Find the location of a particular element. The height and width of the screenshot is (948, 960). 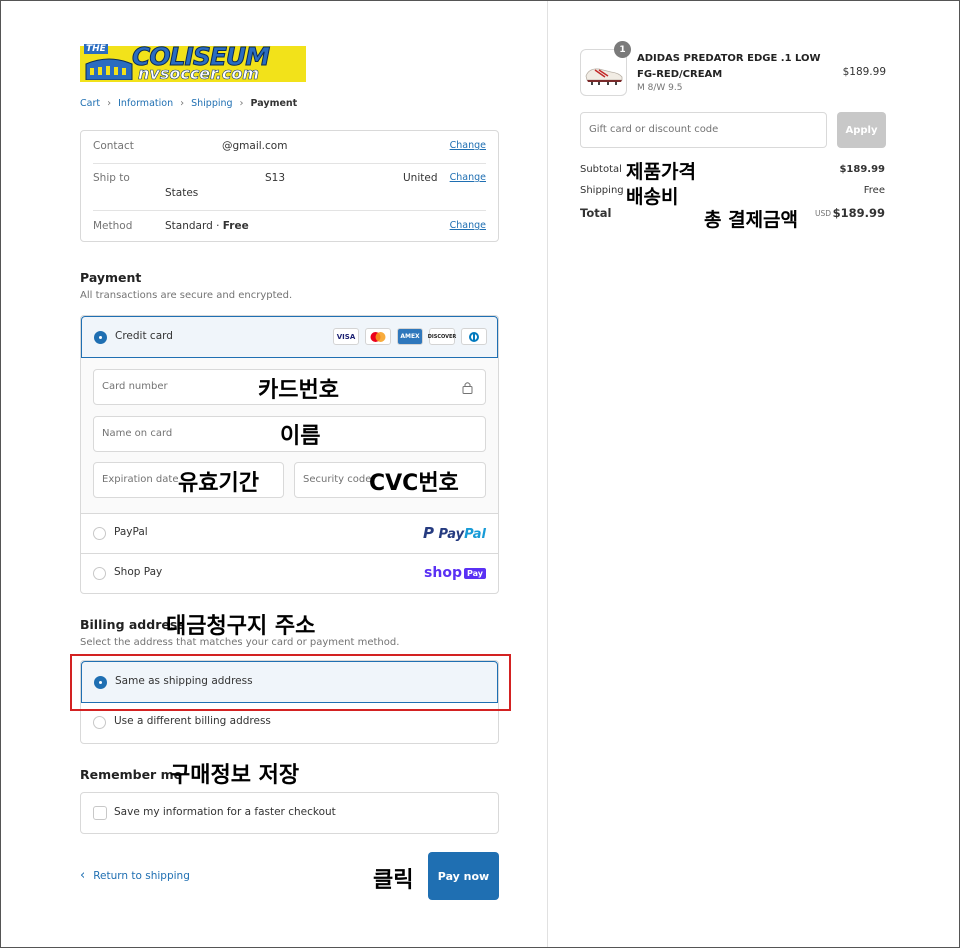

different-billing-radio is located at coordinates (99, 722).